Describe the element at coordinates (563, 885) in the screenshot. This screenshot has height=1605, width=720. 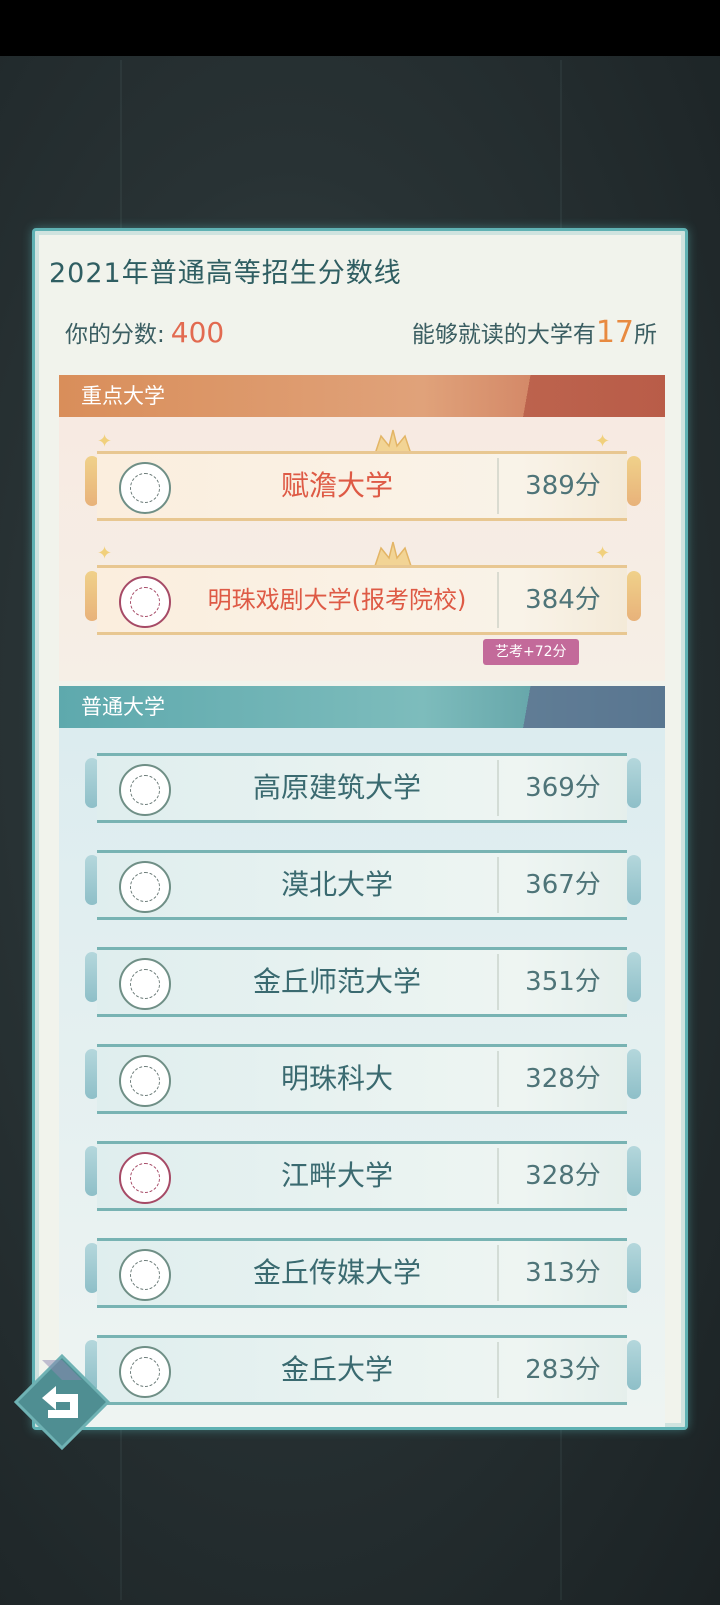
I see `university-score: 367分` at that location.